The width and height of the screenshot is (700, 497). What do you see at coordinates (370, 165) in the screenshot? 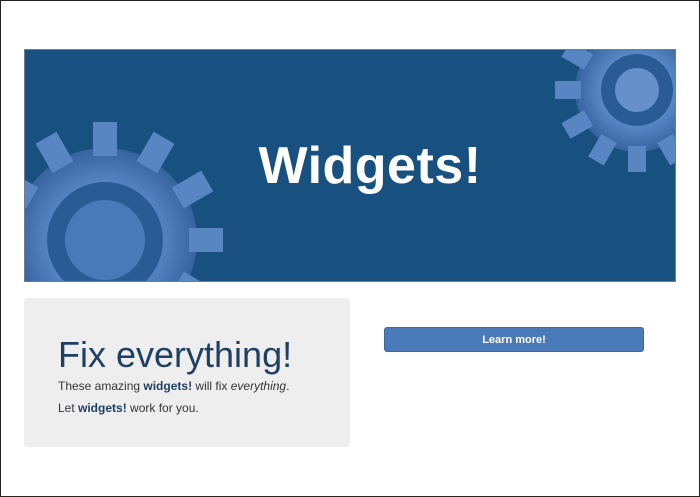
I see `banner-title: Widgets!` at bounding box center [370, 165].